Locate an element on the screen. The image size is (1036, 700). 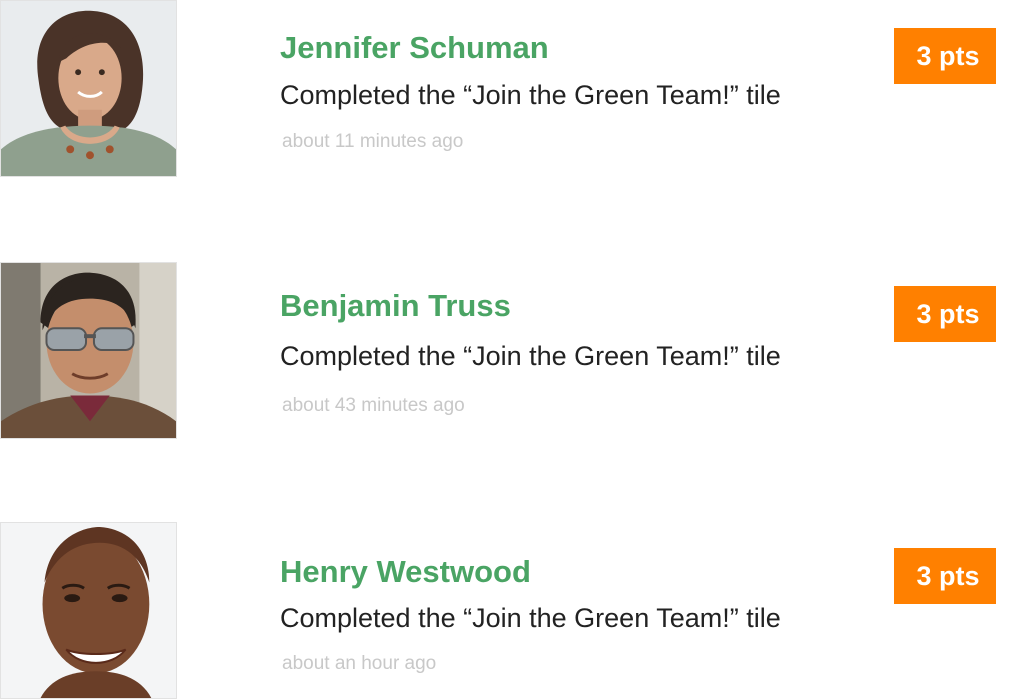
user-name: Henry Westwood is located at coordinates (405, 572).